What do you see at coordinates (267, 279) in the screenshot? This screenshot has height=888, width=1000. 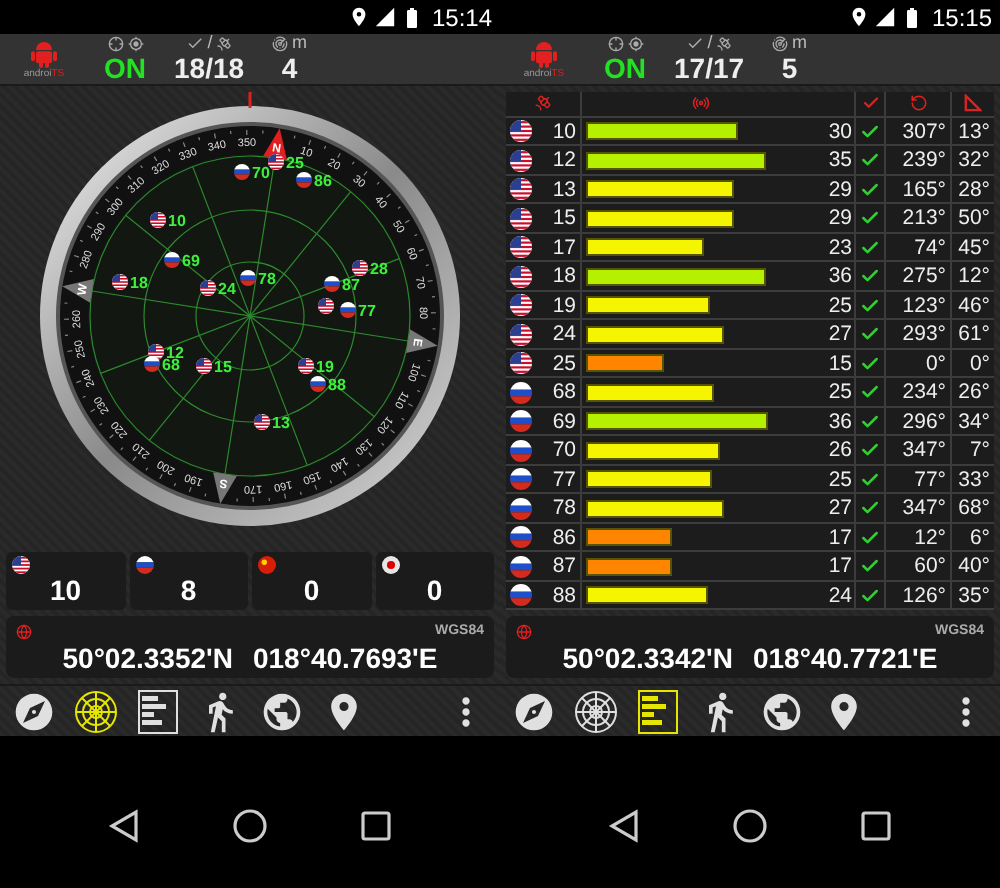 I see `satellite-label: 78` at bounding box center [267, 279].